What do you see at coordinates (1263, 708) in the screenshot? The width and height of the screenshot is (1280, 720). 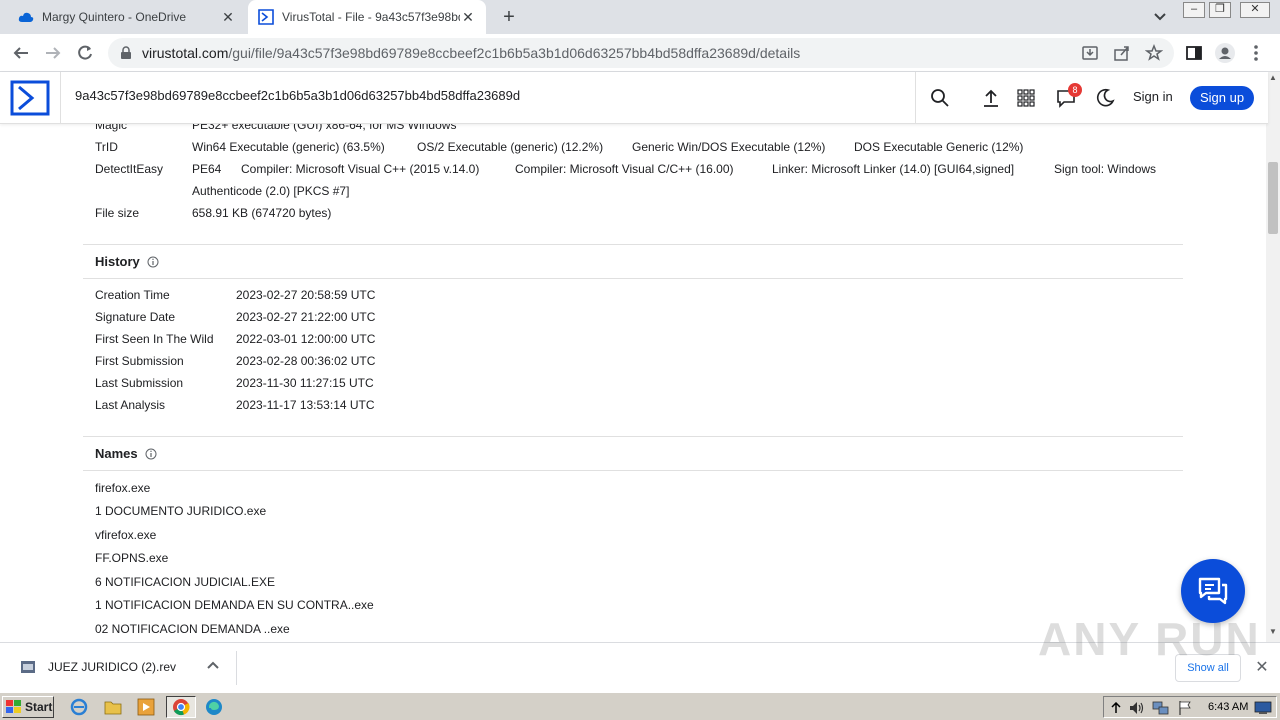 I see `show-desktop-icon` at bounding box center [1263, 708].